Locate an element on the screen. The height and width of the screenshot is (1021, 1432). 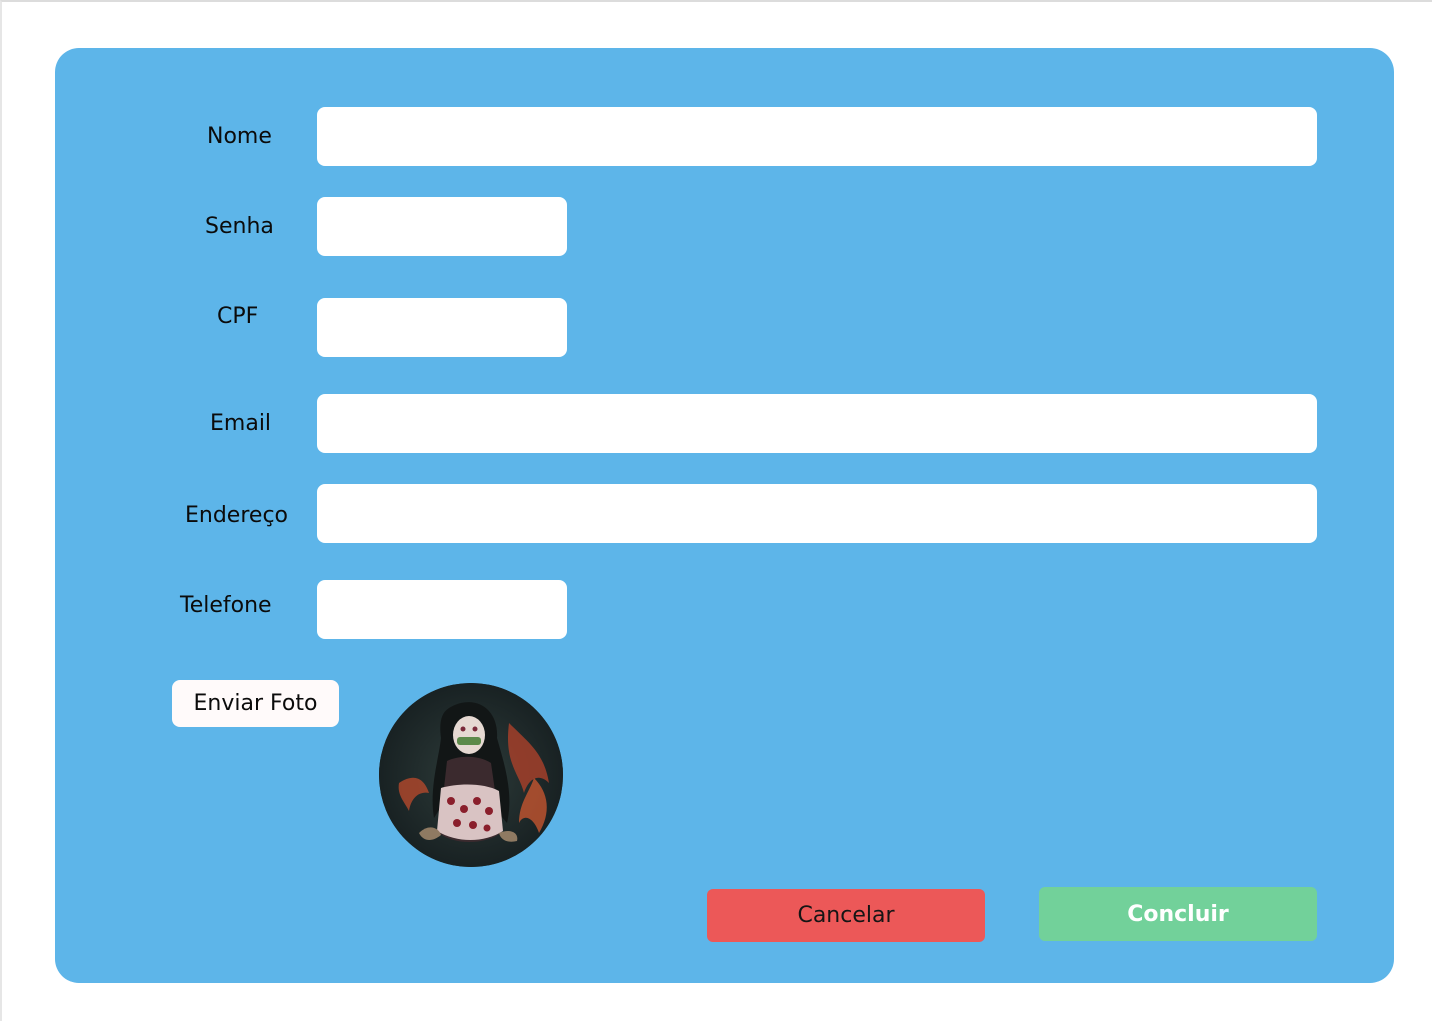
endereco-input is located at coordinates (817, 513).